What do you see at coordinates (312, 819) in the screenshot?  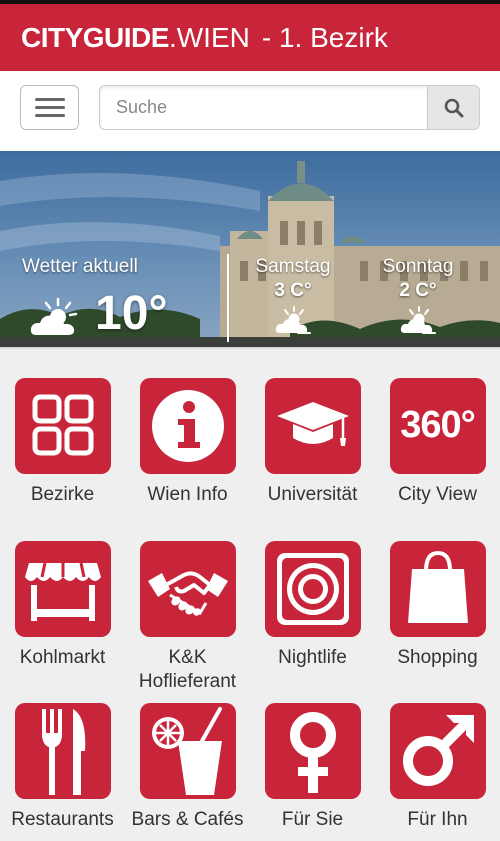 I see `tile-label: Für Sie` at bounding box center [312, 819].